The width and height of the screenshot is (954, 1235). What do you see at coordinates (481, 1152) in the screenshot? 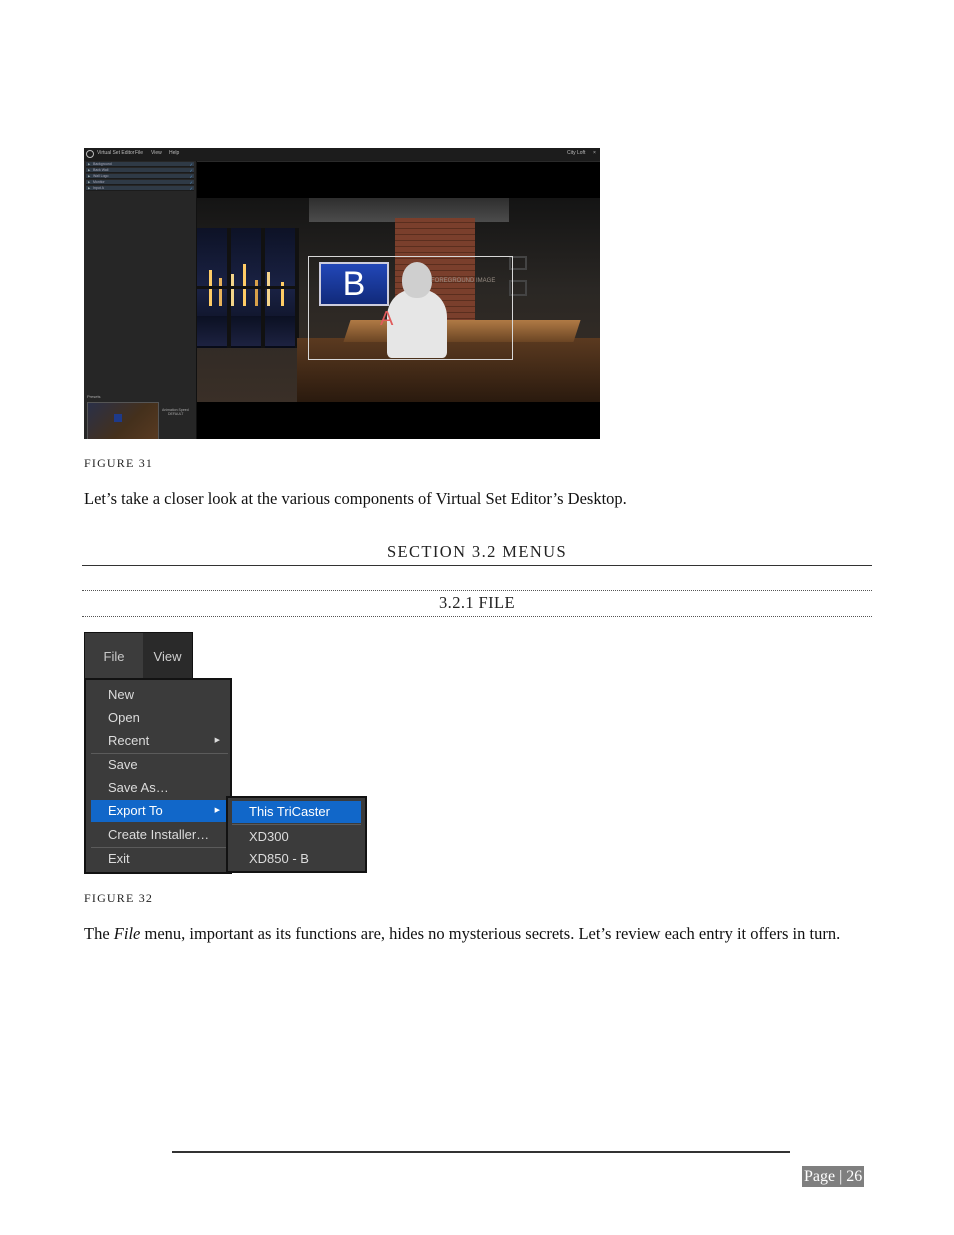
I see `footer-rule` at bounding box center [481, 1152].